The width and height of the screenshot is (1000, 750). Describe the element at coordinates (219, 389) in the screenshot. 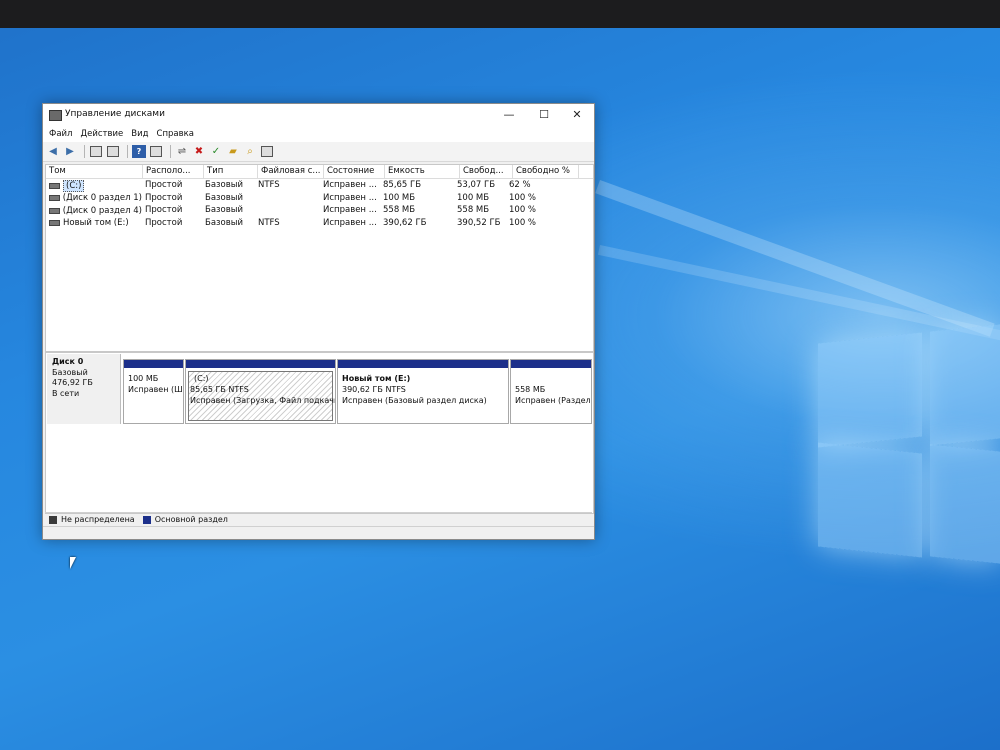

I see `partition-size: 85,65 ГБ NTFS` at that location.